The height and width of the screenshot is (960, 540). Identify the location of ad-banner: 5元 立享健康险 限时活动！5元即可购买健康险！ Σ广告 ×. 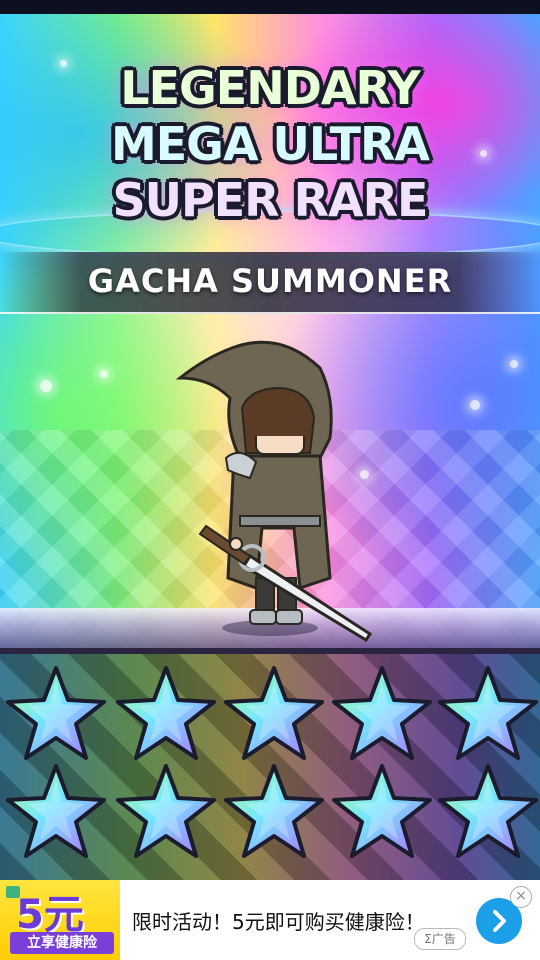
(270, 920).